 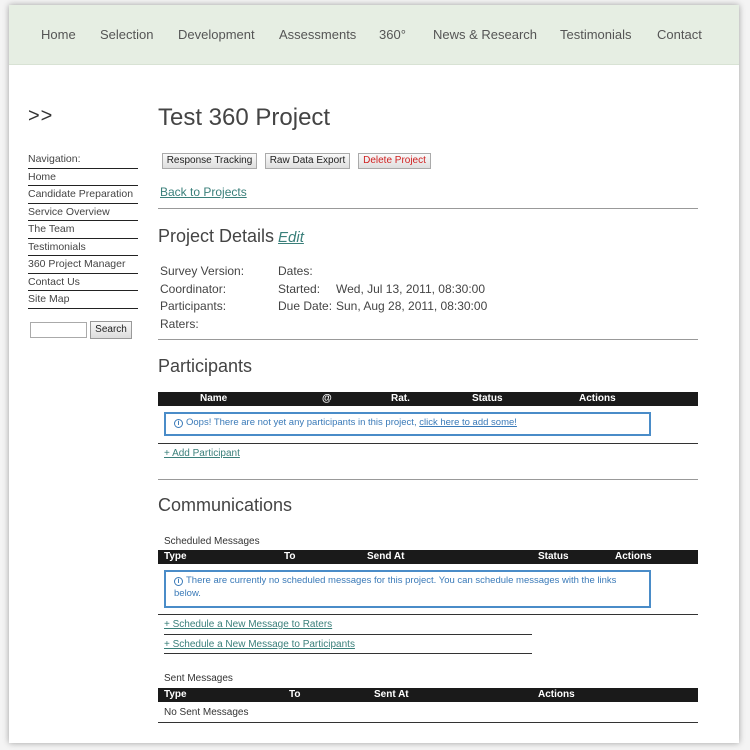 What do you see at coordinates (58, 34) in the screenshot?
I see `nav-home: Home` at bounding box center [58, 34].